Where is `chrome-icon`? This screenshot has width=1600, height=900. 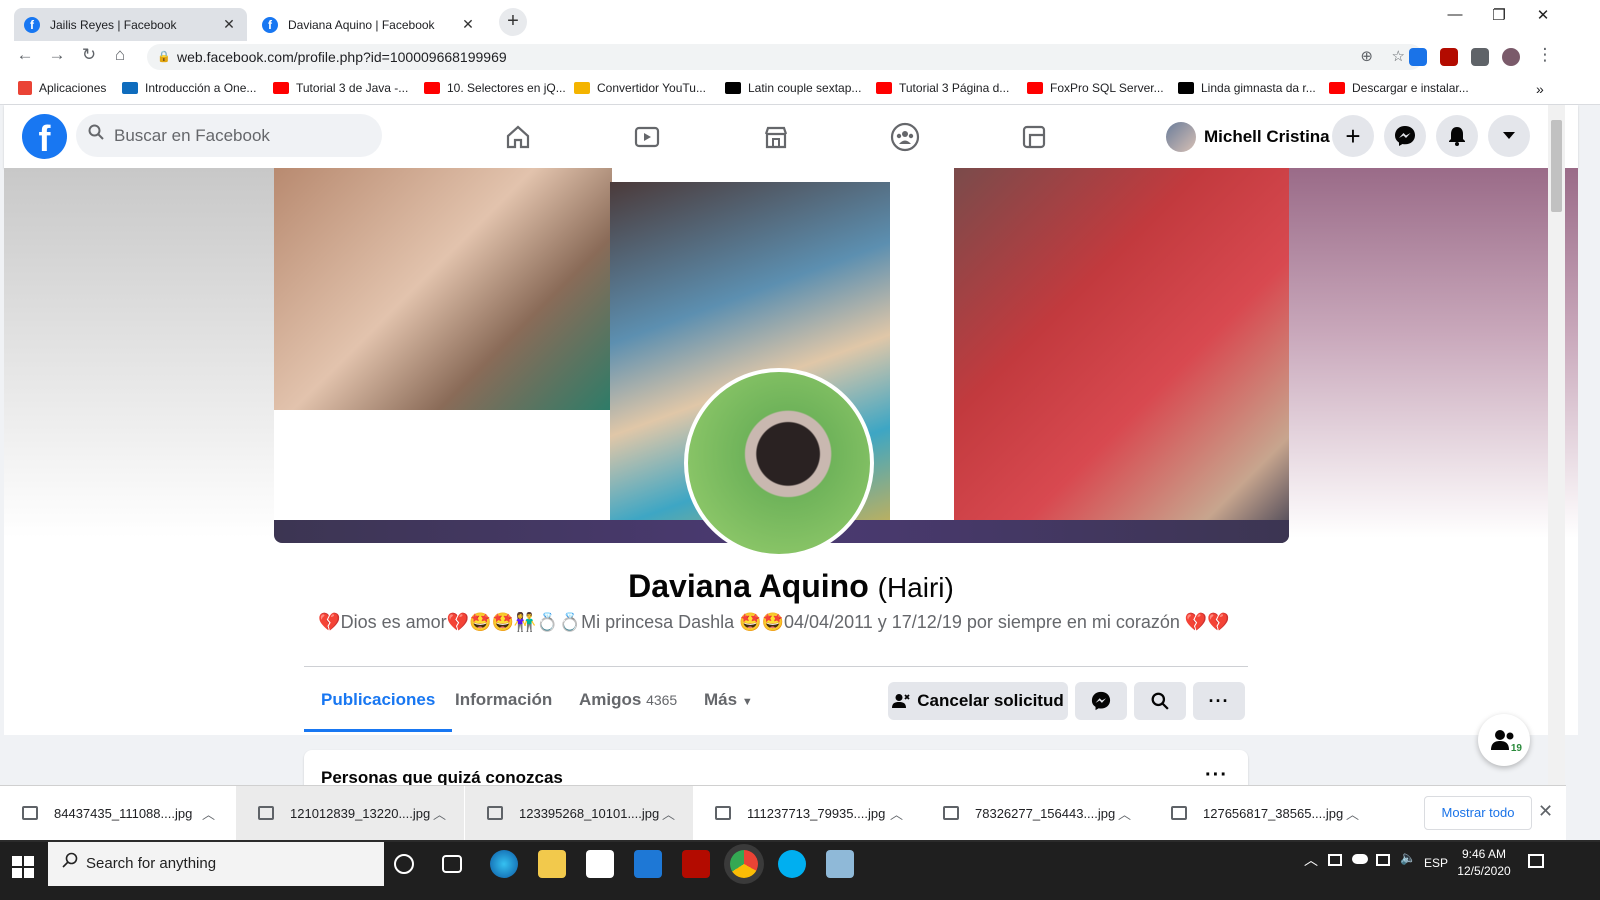 chrome-icon is located at coordinates (744, 864).